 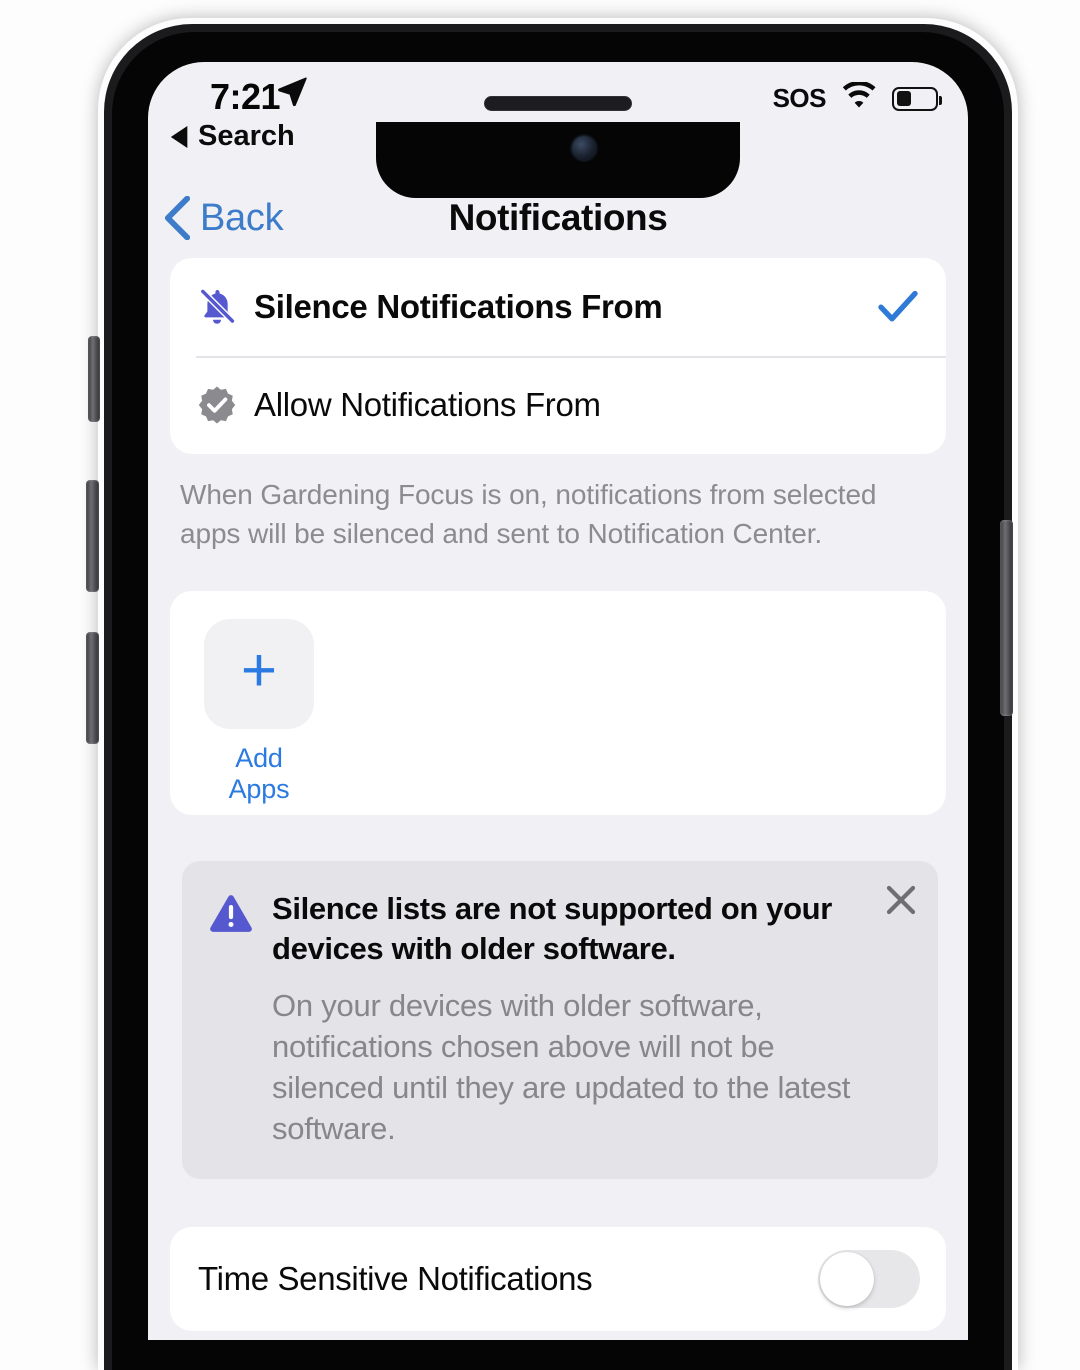 I want to click on chevron-left-icon, so click(x=177, y=218).